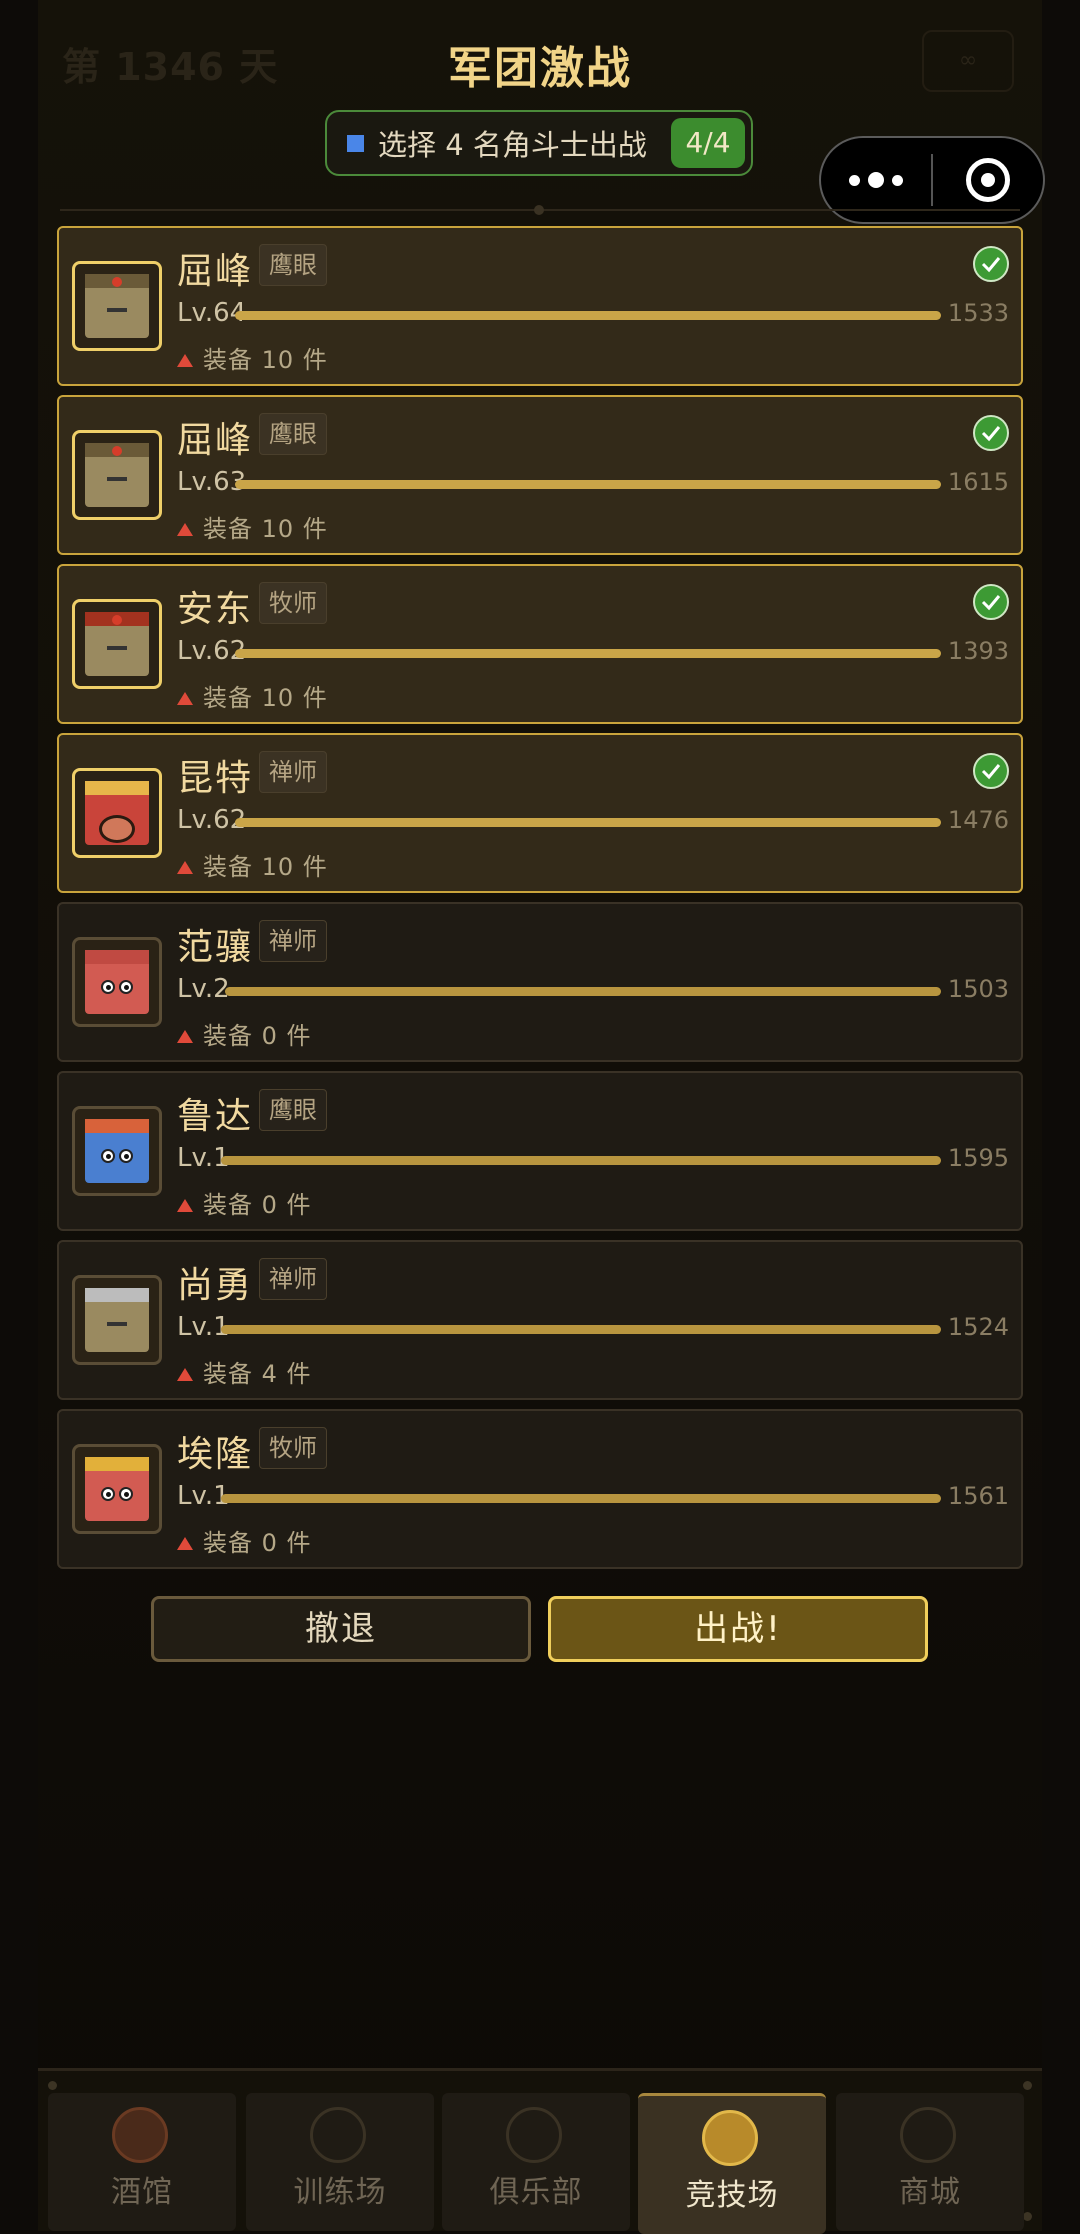 This screenshot has height=2234, width=1080. Describe the element at coordinates (732, 2195) in the screenshot. I see `nav-tab-label: 竞技场` at that location.